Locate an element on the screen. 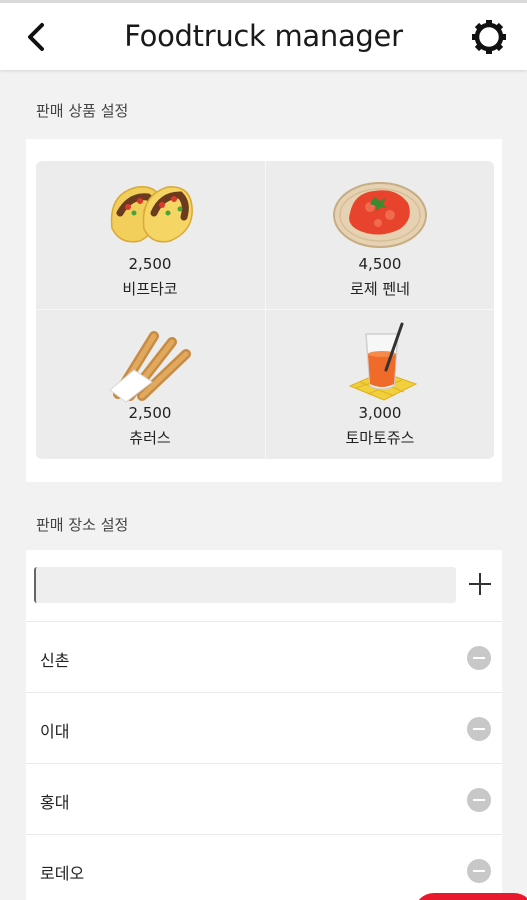 The width and height of the screenshot is (527, 900). location-name: 이대 is located at coordinates (55, 731).